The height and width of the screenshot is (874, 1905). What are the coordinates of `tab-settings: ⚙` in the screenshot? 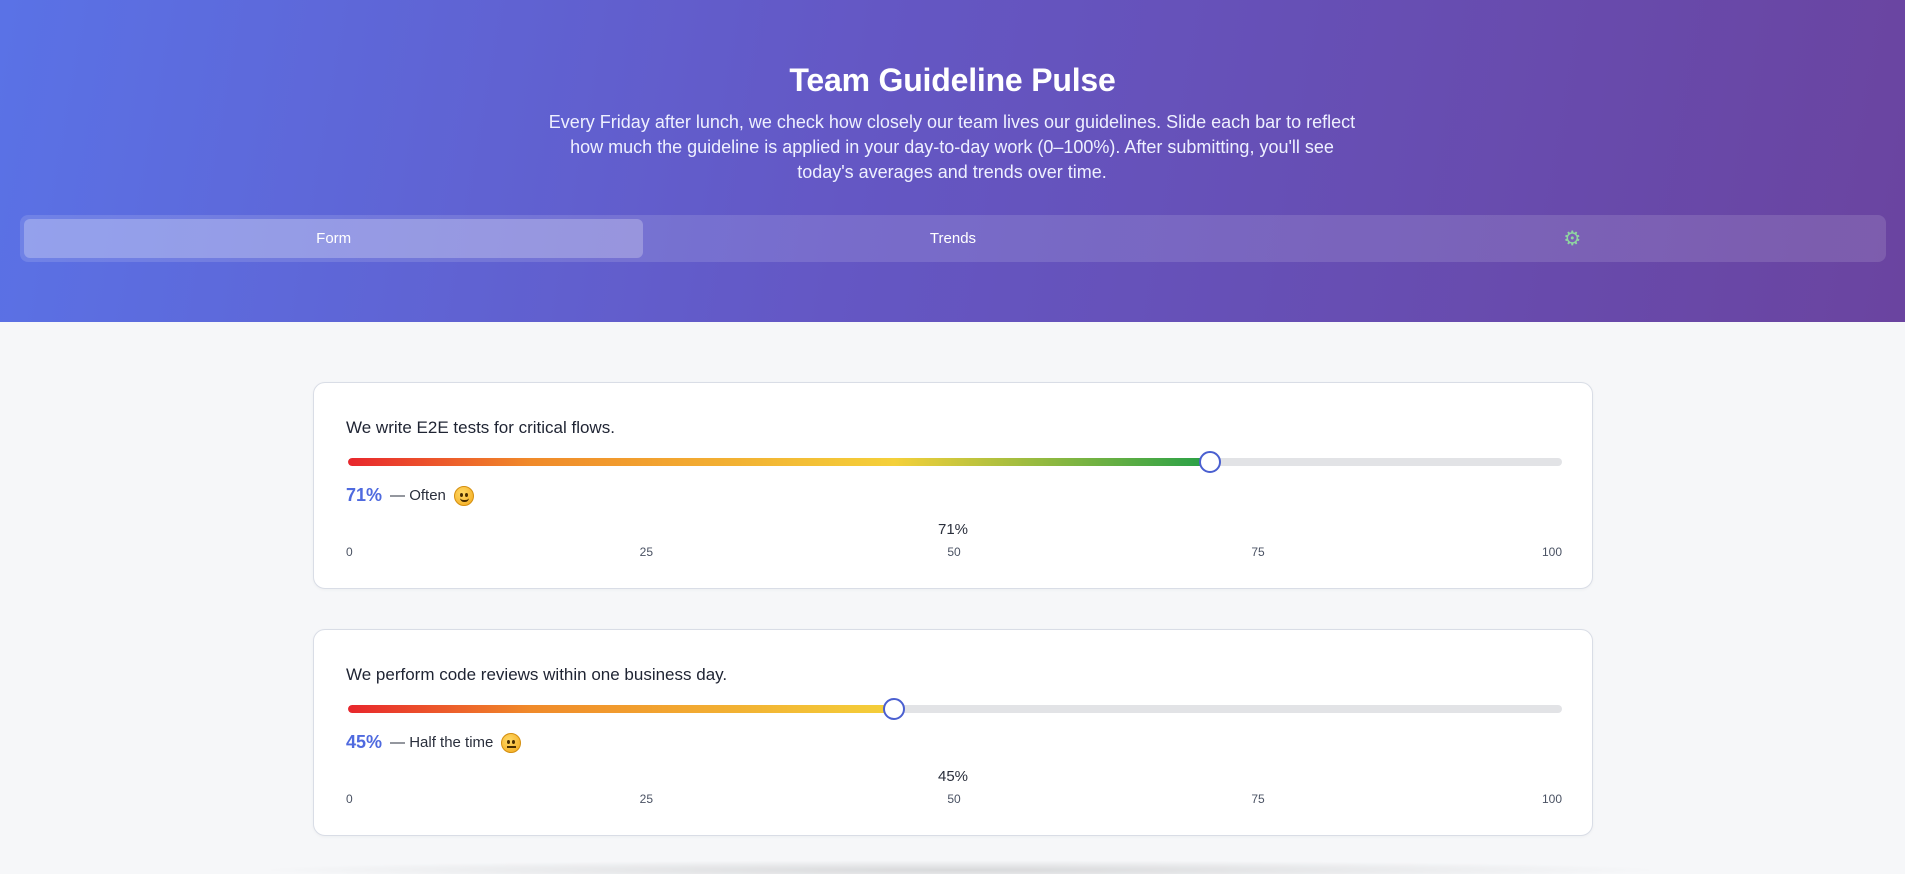 It's located at (1572, 238).